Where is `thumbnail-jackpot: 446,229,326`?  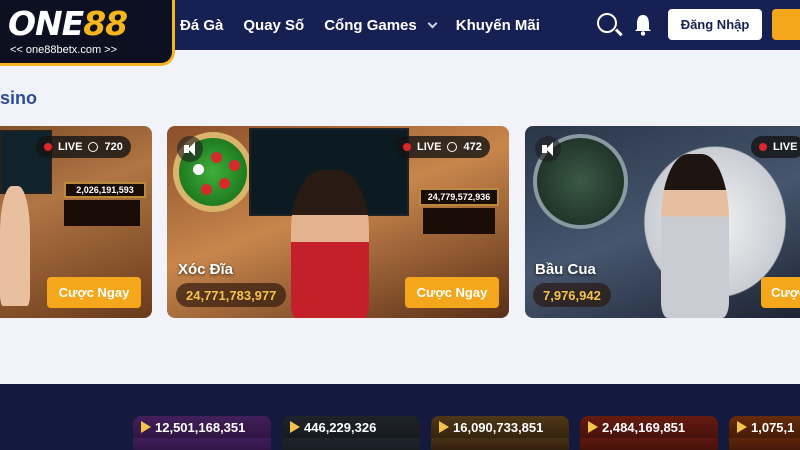 thumbnail-jackpot: 446,229,326 is located at coordinates (351, 427).